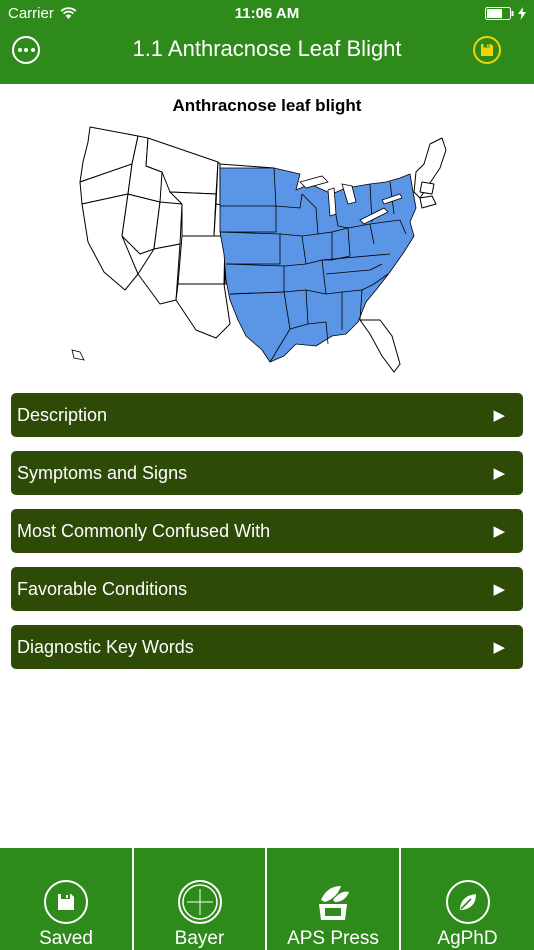 The height and width of the screenshot is (950, 534). Describe the element at coordinates (144, 530) in the screenshot. I see `section-label: Most Commonly Confused With` at that location.